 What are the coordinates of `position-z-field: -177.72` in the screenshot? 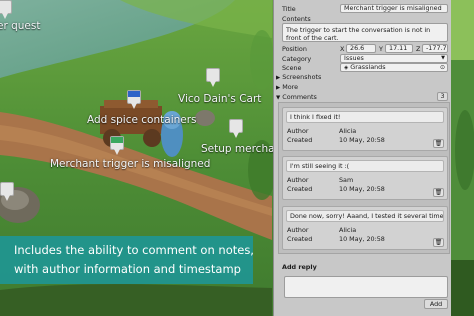 It's located at (435, 48).